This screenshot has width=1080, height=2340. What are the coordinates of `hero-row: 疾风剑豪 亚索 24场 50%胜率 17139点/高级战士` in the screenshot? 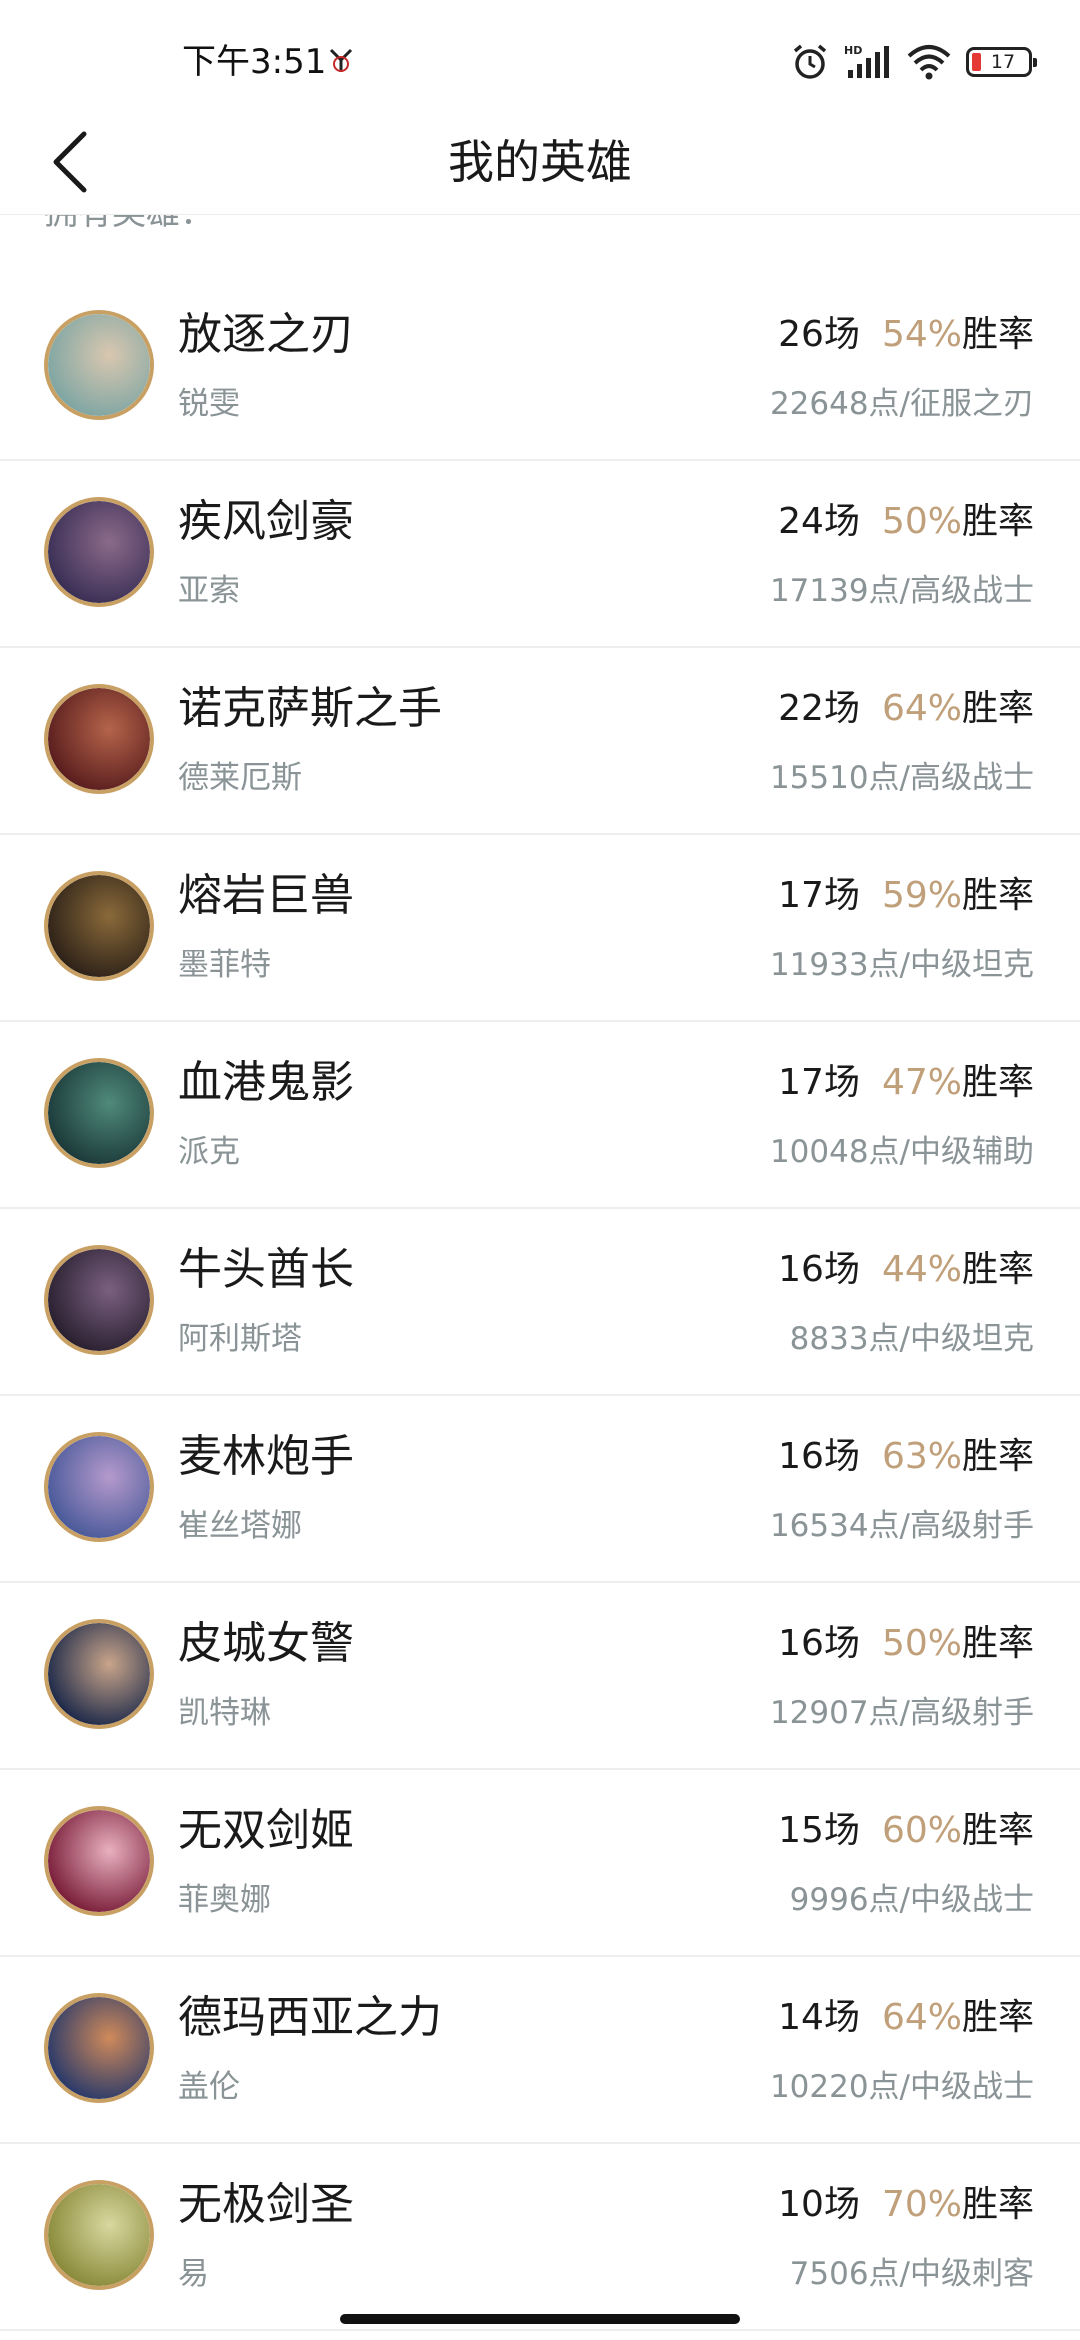 It's located at (540, 554).